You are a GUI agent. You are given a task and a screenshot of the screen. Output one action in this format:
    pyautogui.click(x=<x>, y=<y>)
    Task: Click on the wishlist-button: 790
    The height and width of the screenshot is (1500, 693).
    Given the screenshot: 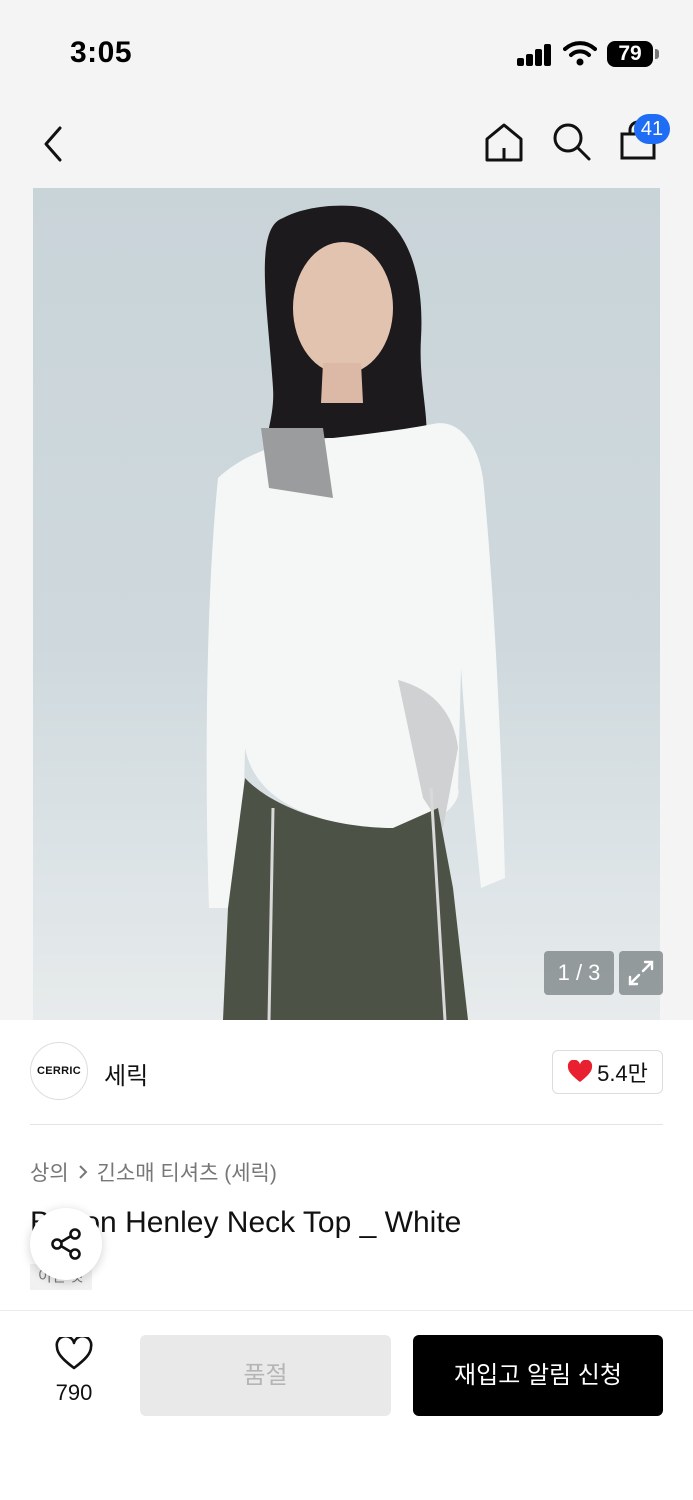 What is the action you would take?
    pyautogui.click(x=74, y=1370)
    